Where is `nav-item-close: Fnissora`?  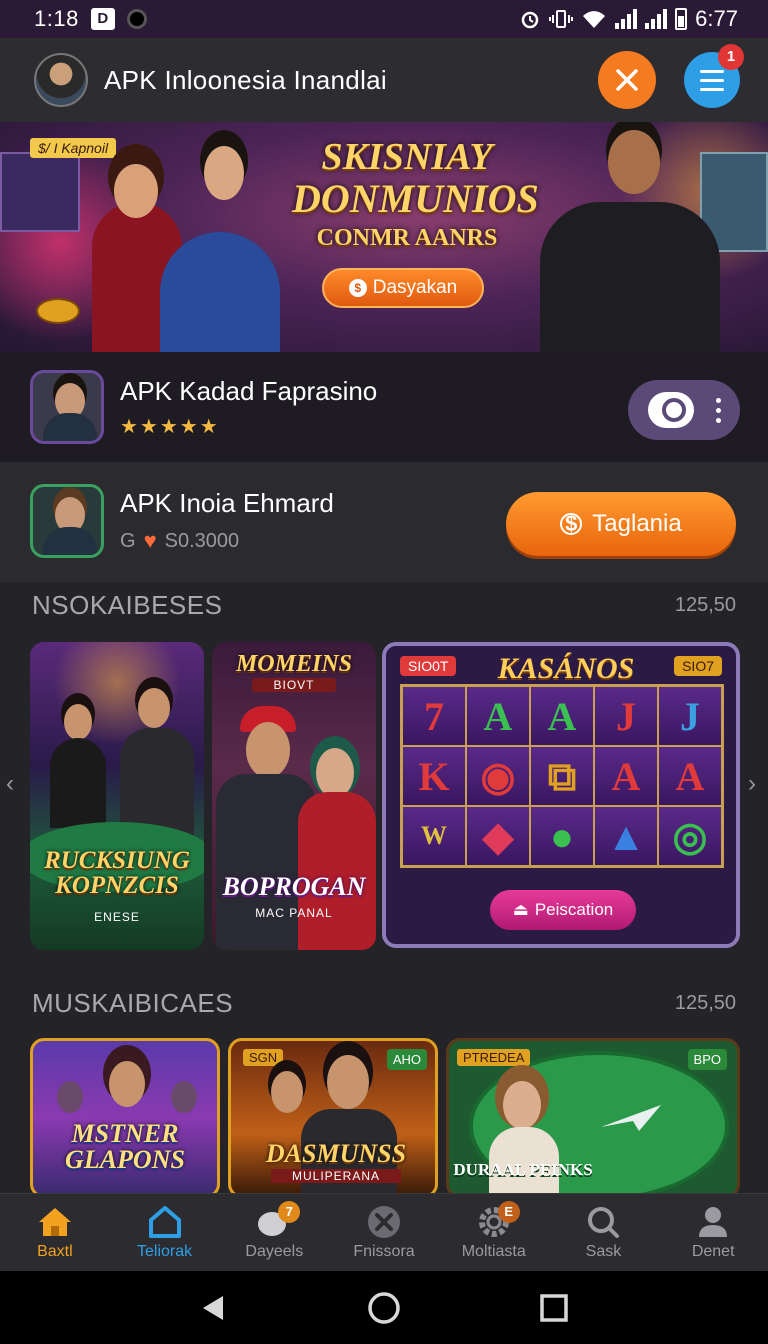
nav-item-close: Fnissora is located at coordinates (384, 1232).